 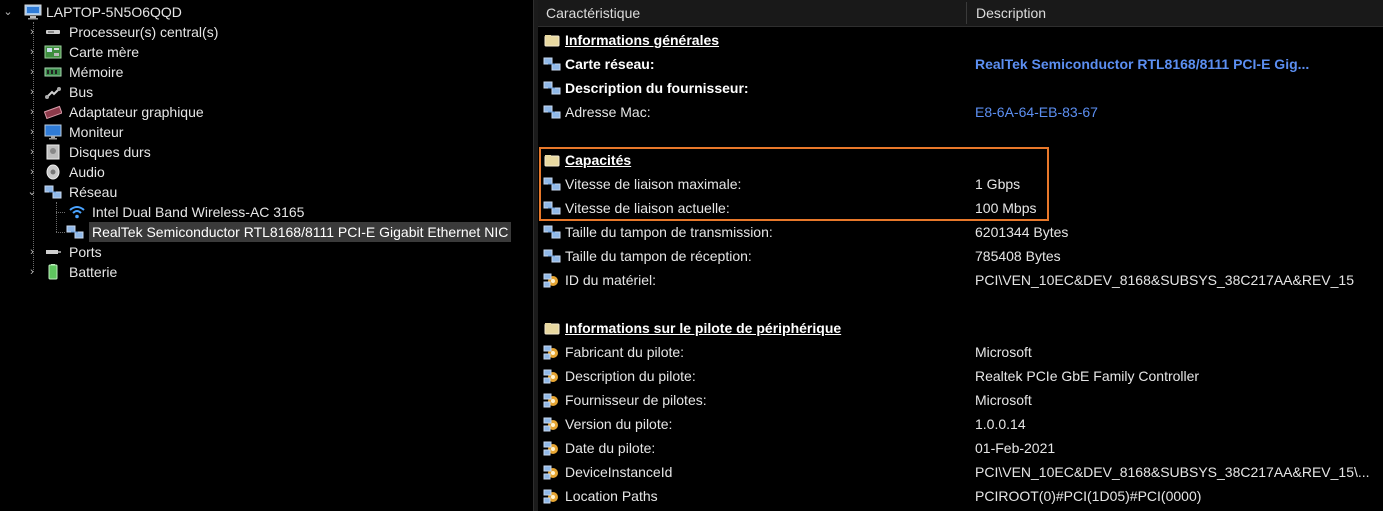 I want to click on feature-value: E8-6A-64-EB-83-67, so click(x=1036, y=112).